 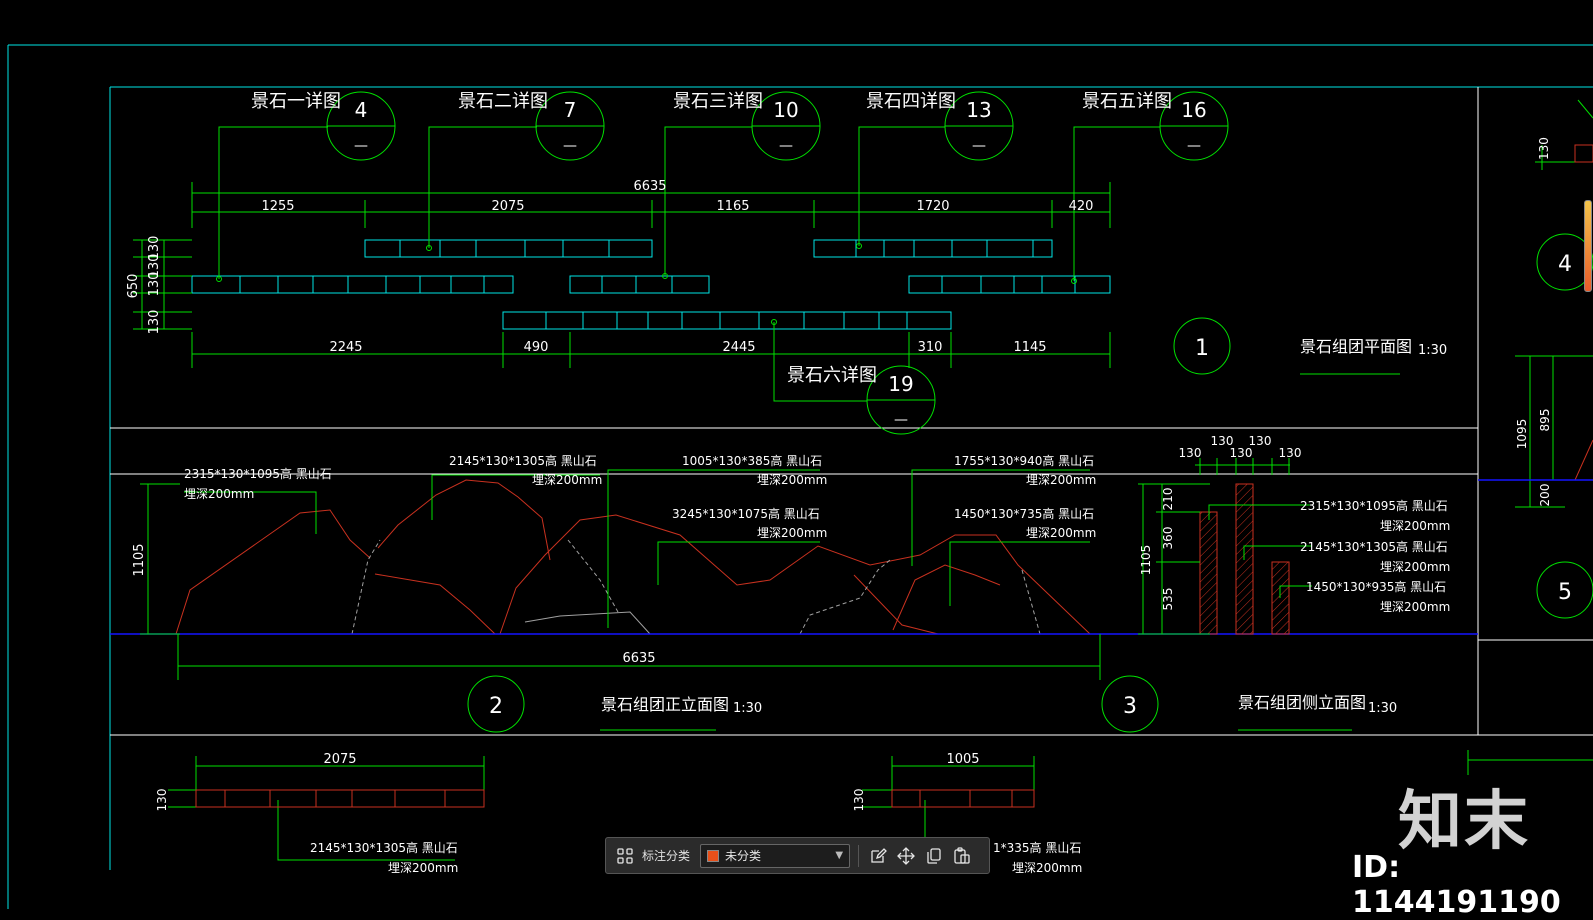 What do you see at coordinates (139, 559) in the screenshot?
I see `front-height-dim: 1105` at bounding box center [139, 559].